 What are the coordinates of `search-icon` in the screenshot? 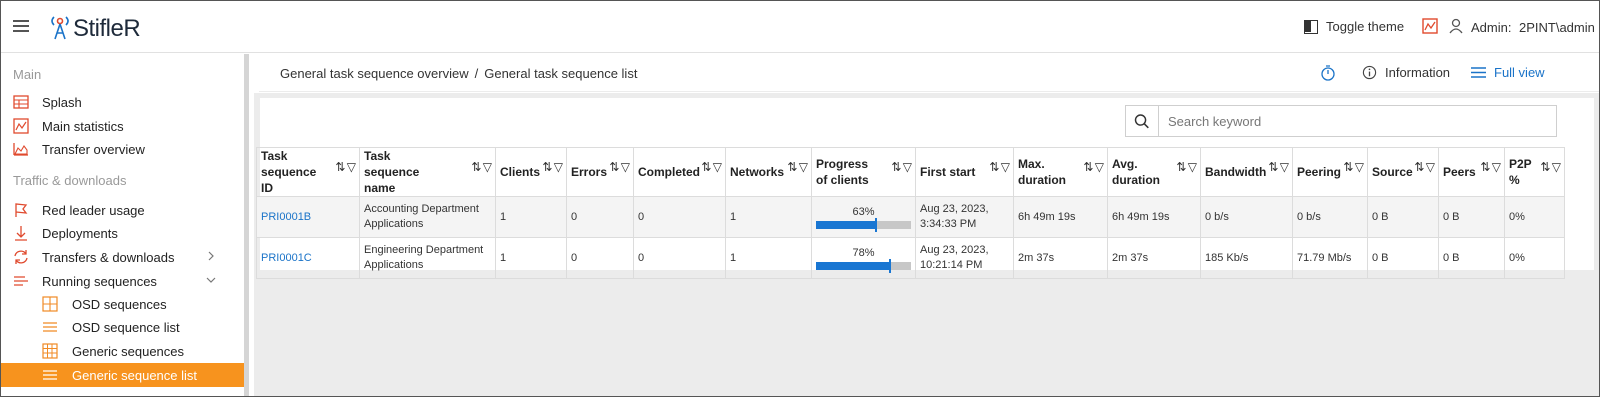 It's located at (1142, 121).